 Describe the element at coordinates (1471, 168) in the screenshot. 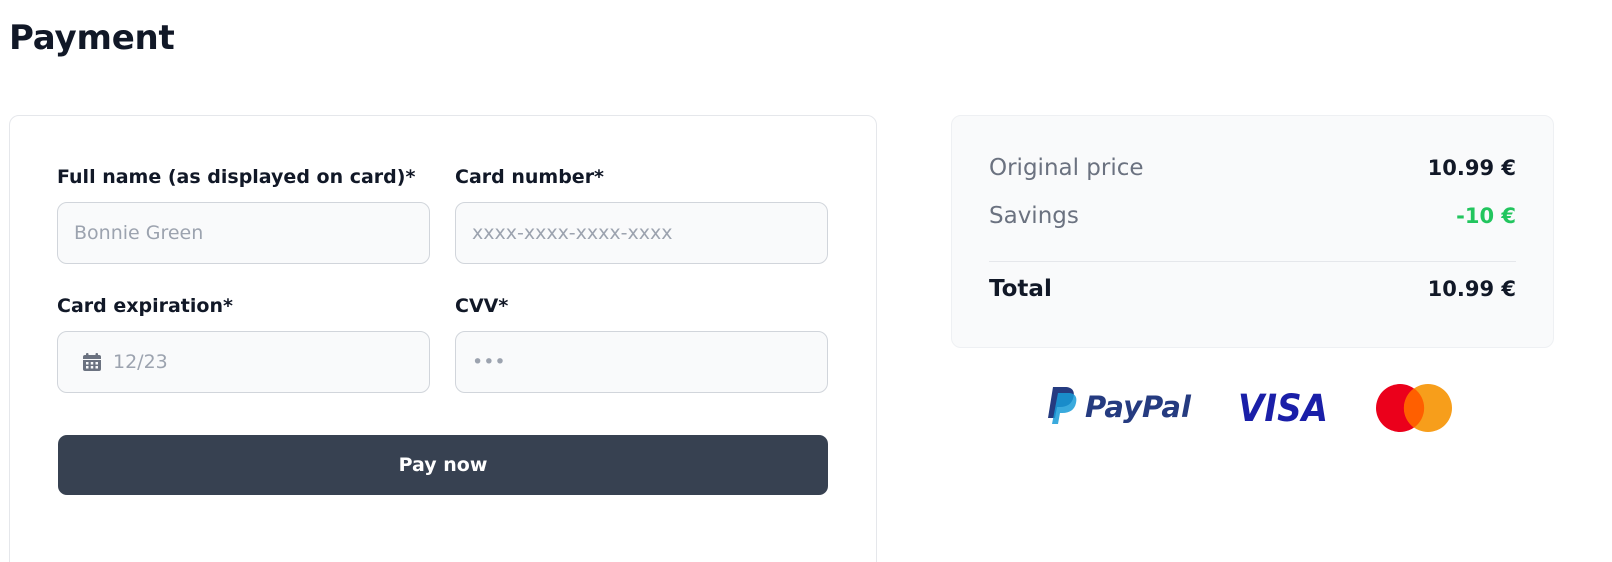

I see `original-price-value: 10.99 €` at that location.